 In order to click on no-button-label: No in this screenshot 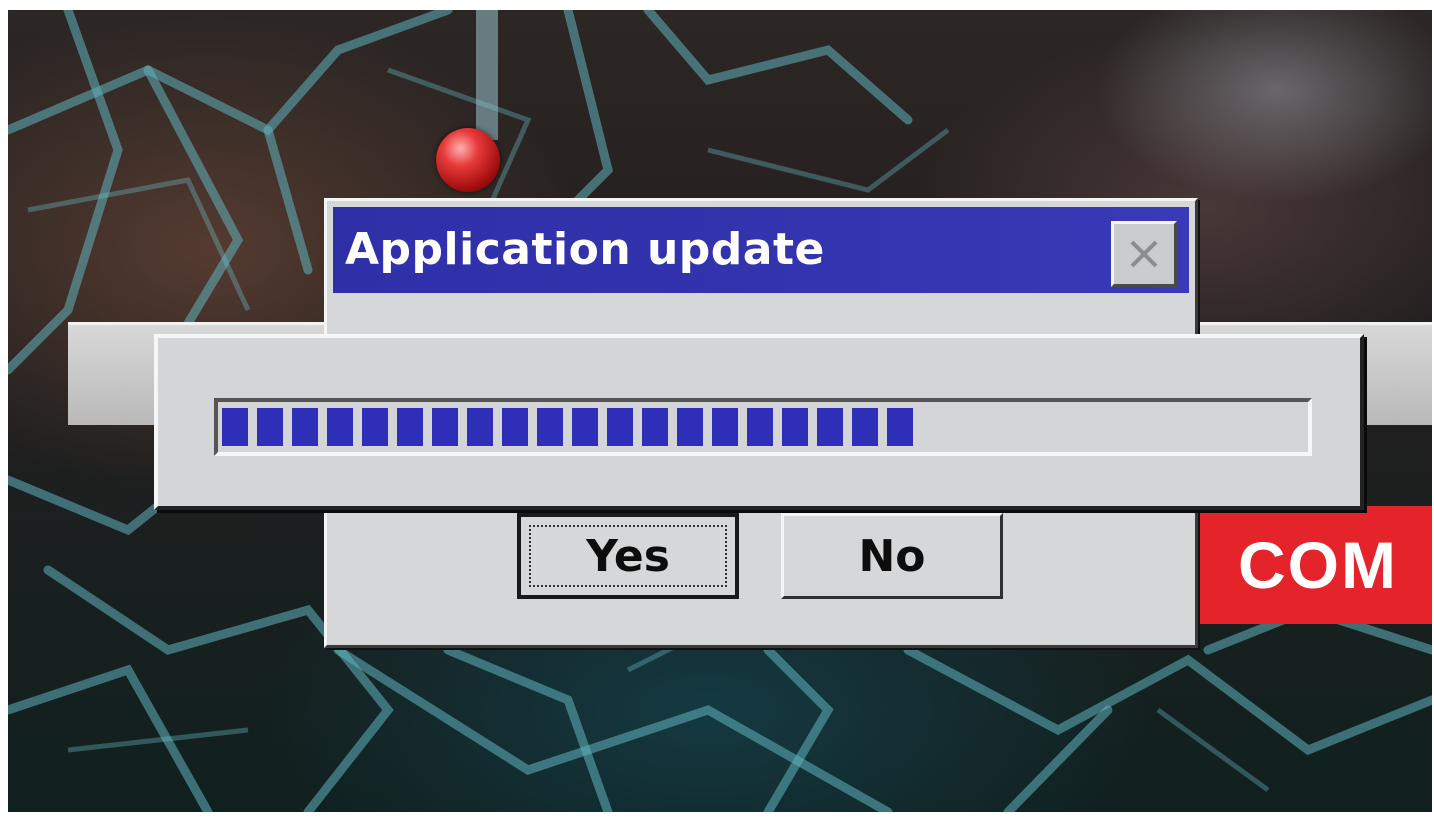, I will do `click(892, 556)`.